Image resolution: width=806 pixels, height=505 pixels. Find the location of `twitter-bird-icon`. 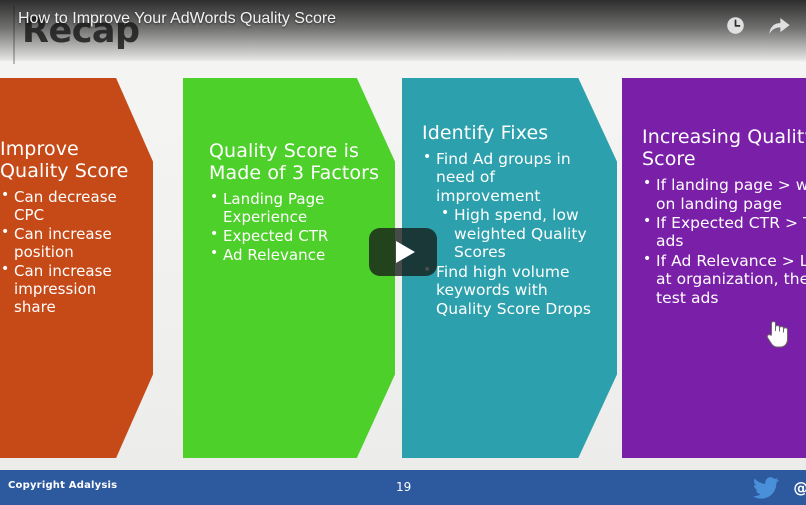

twitter-bird-icon is located at coordinates (766, 488).